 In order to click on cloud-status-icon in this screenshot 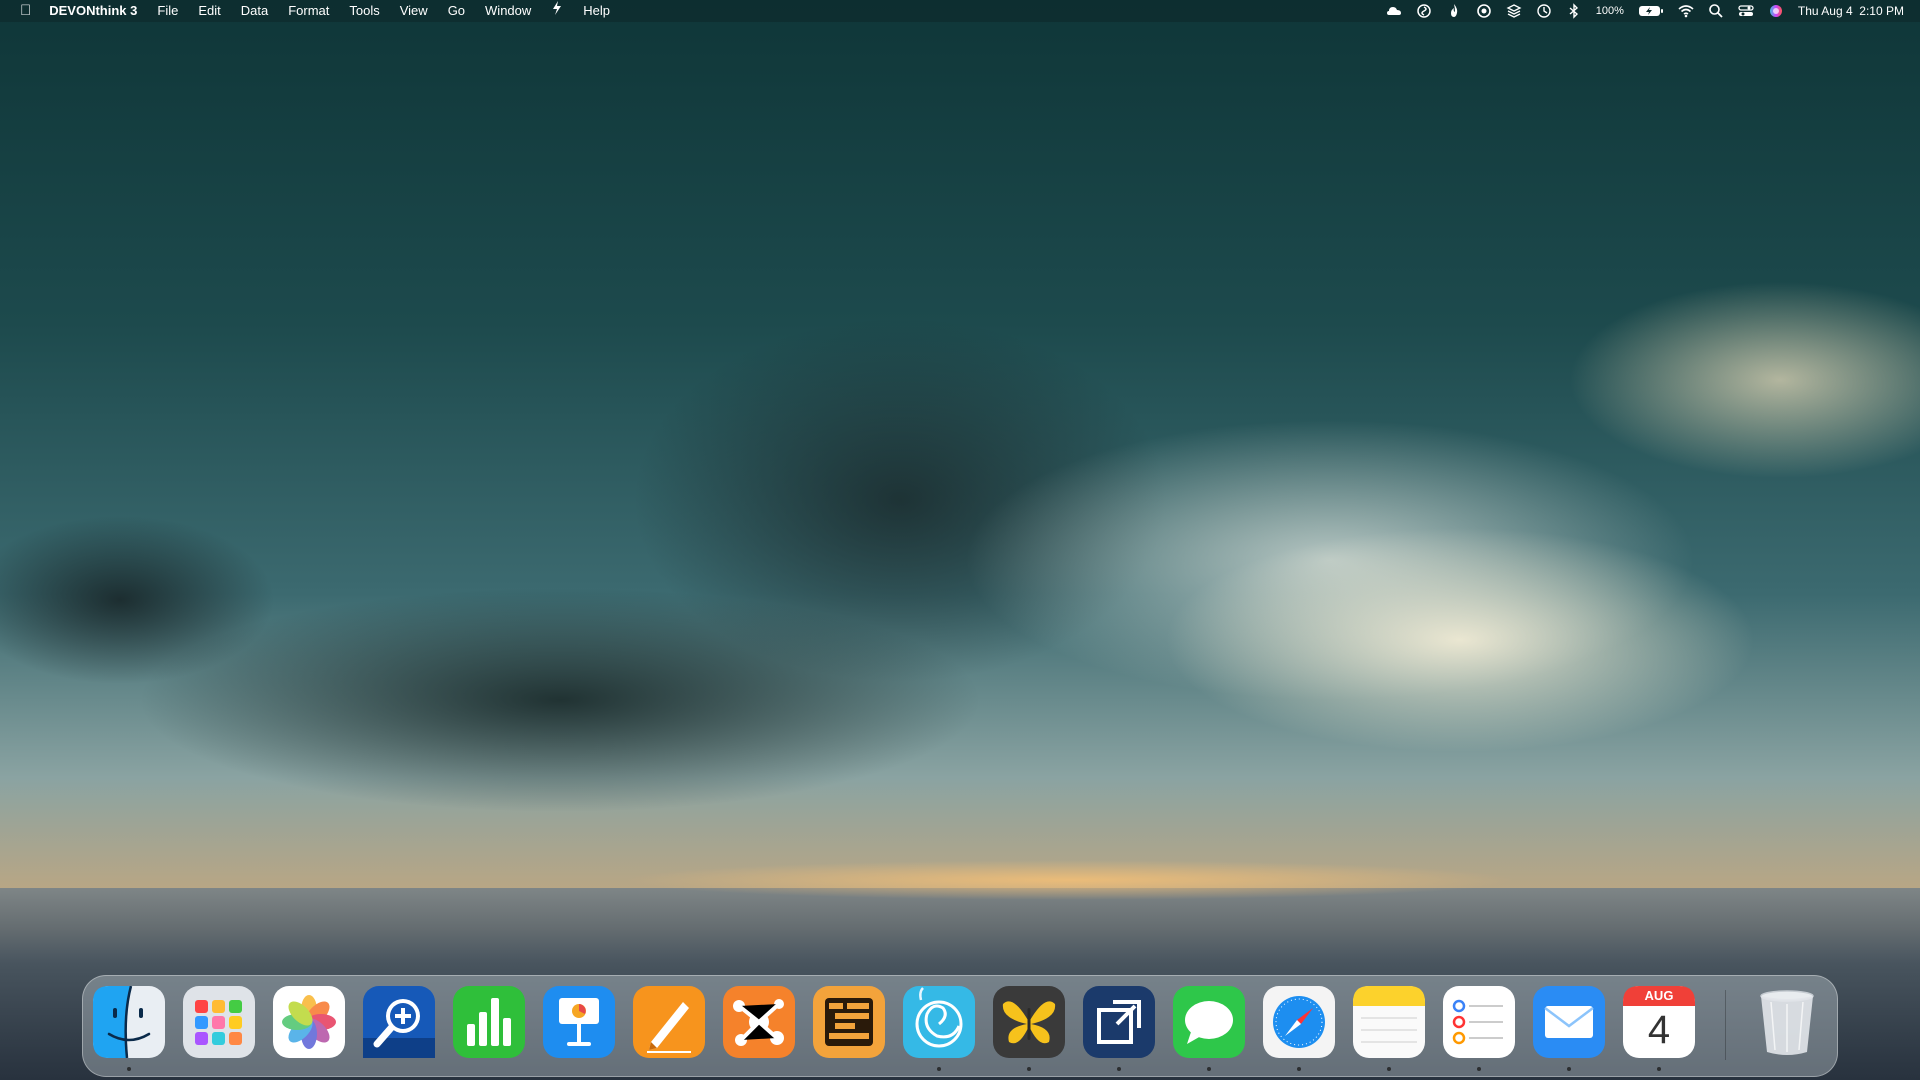, I will do `click(1394, 11)`.